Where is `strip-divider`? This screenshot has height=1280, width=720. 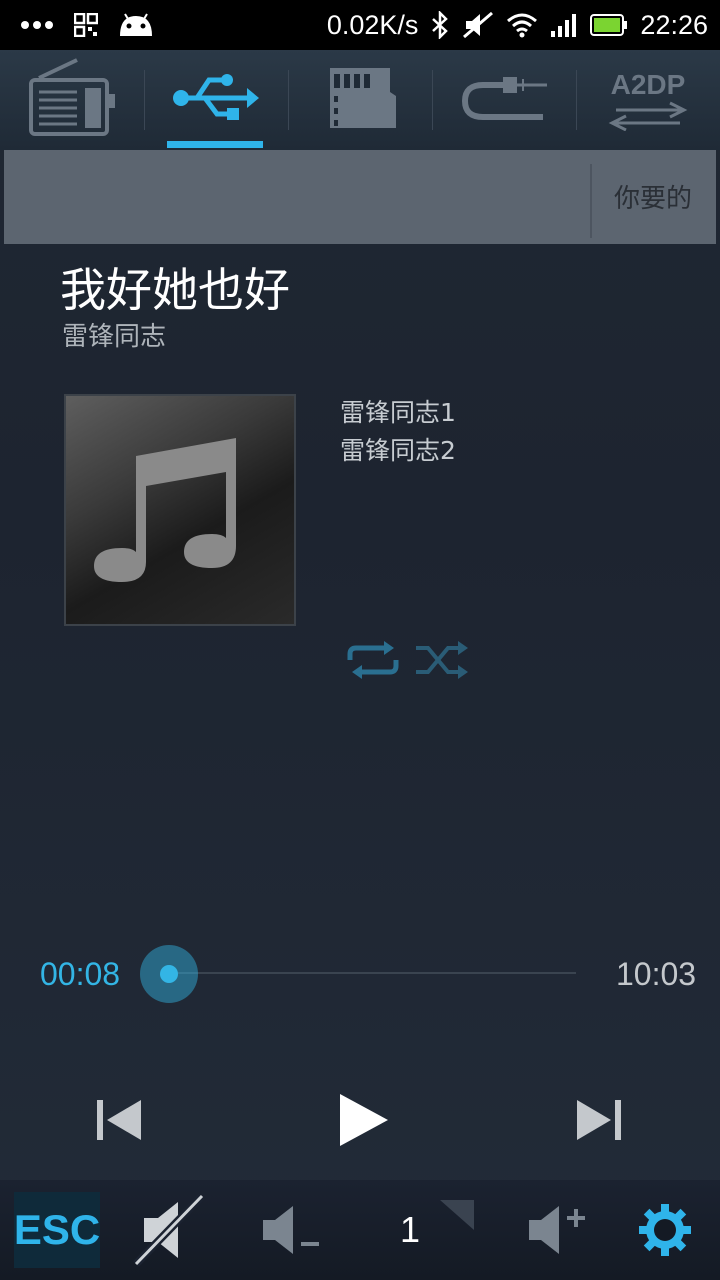 strip-divider is located at coordinates (591, 201).